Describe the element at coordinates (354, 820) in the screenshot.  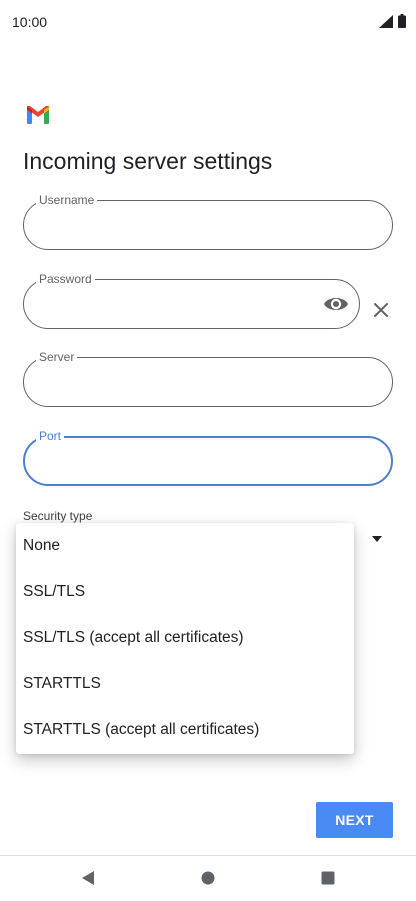
I see `next-button: NEXT` at that location.